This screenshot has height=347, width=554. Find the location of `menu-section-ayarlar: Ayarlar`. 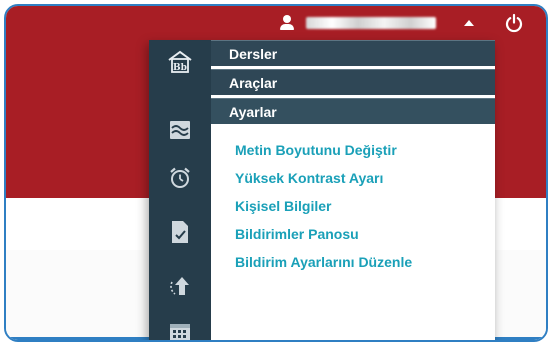

menu-section-ayarlar: Ayarlar is located at coordinates (353, 111).